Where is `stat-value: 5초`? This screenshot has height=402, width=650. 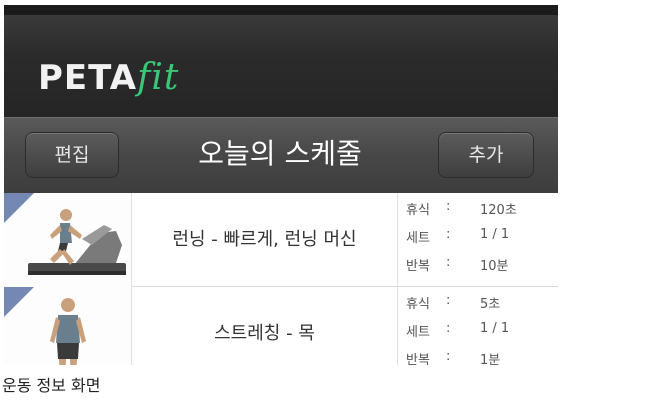
stat-value: 5초 is located at coordinates (490, 304).